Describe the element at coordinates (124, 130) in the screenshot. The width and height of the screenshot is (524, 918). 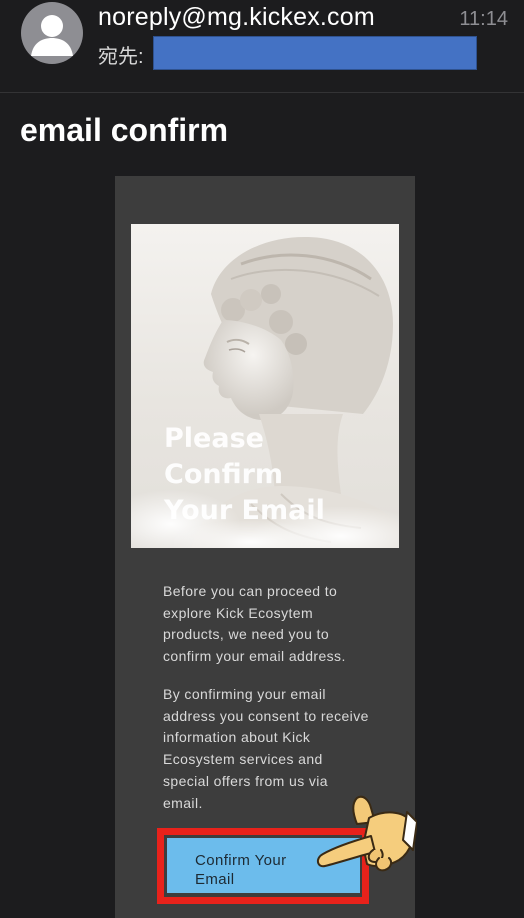
I see `email-subject: email confirm` at that location.